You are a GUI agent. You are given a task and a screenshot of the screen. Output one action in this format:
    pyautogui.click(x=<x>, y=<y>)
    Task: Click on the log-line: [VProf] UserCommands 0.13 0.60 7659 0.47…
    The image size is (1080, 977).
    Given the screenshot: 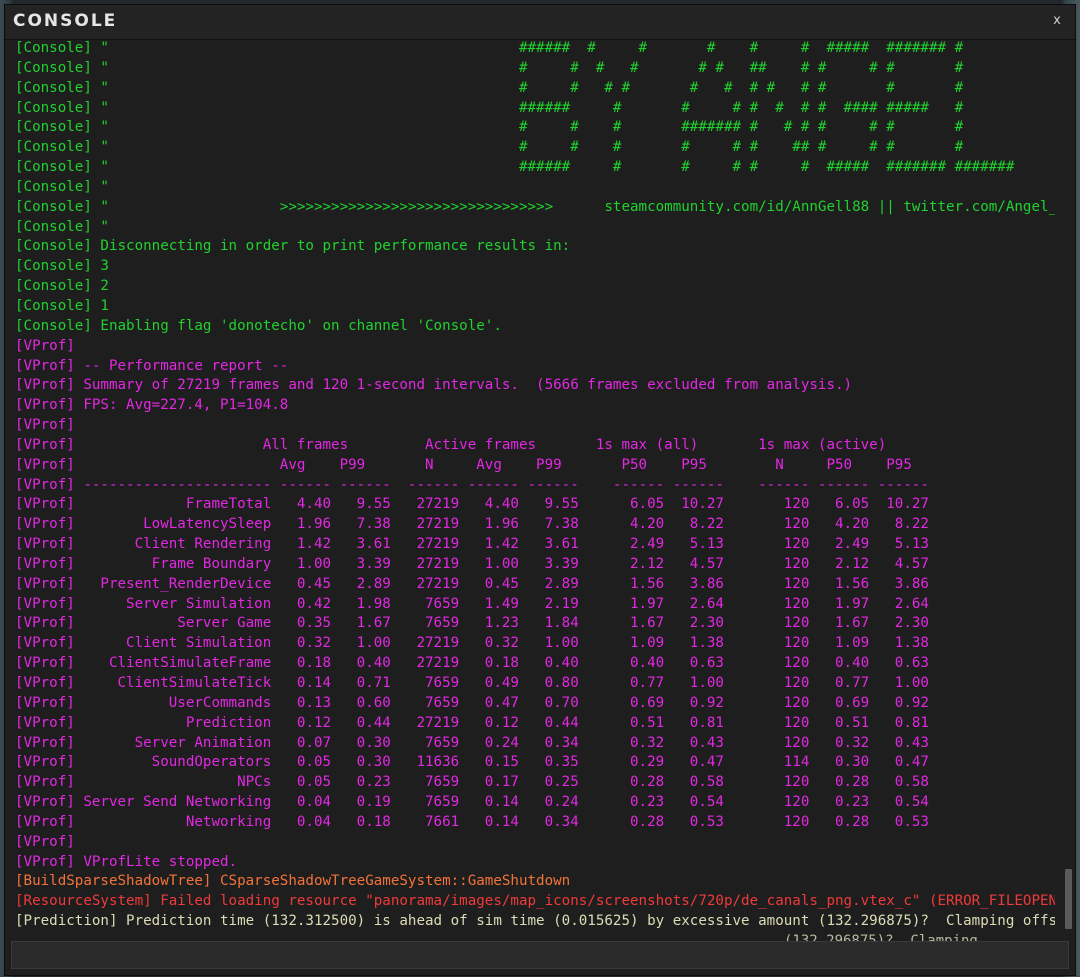 What is the action you would take?
    pyautogui.click(x=535, y=704)
    